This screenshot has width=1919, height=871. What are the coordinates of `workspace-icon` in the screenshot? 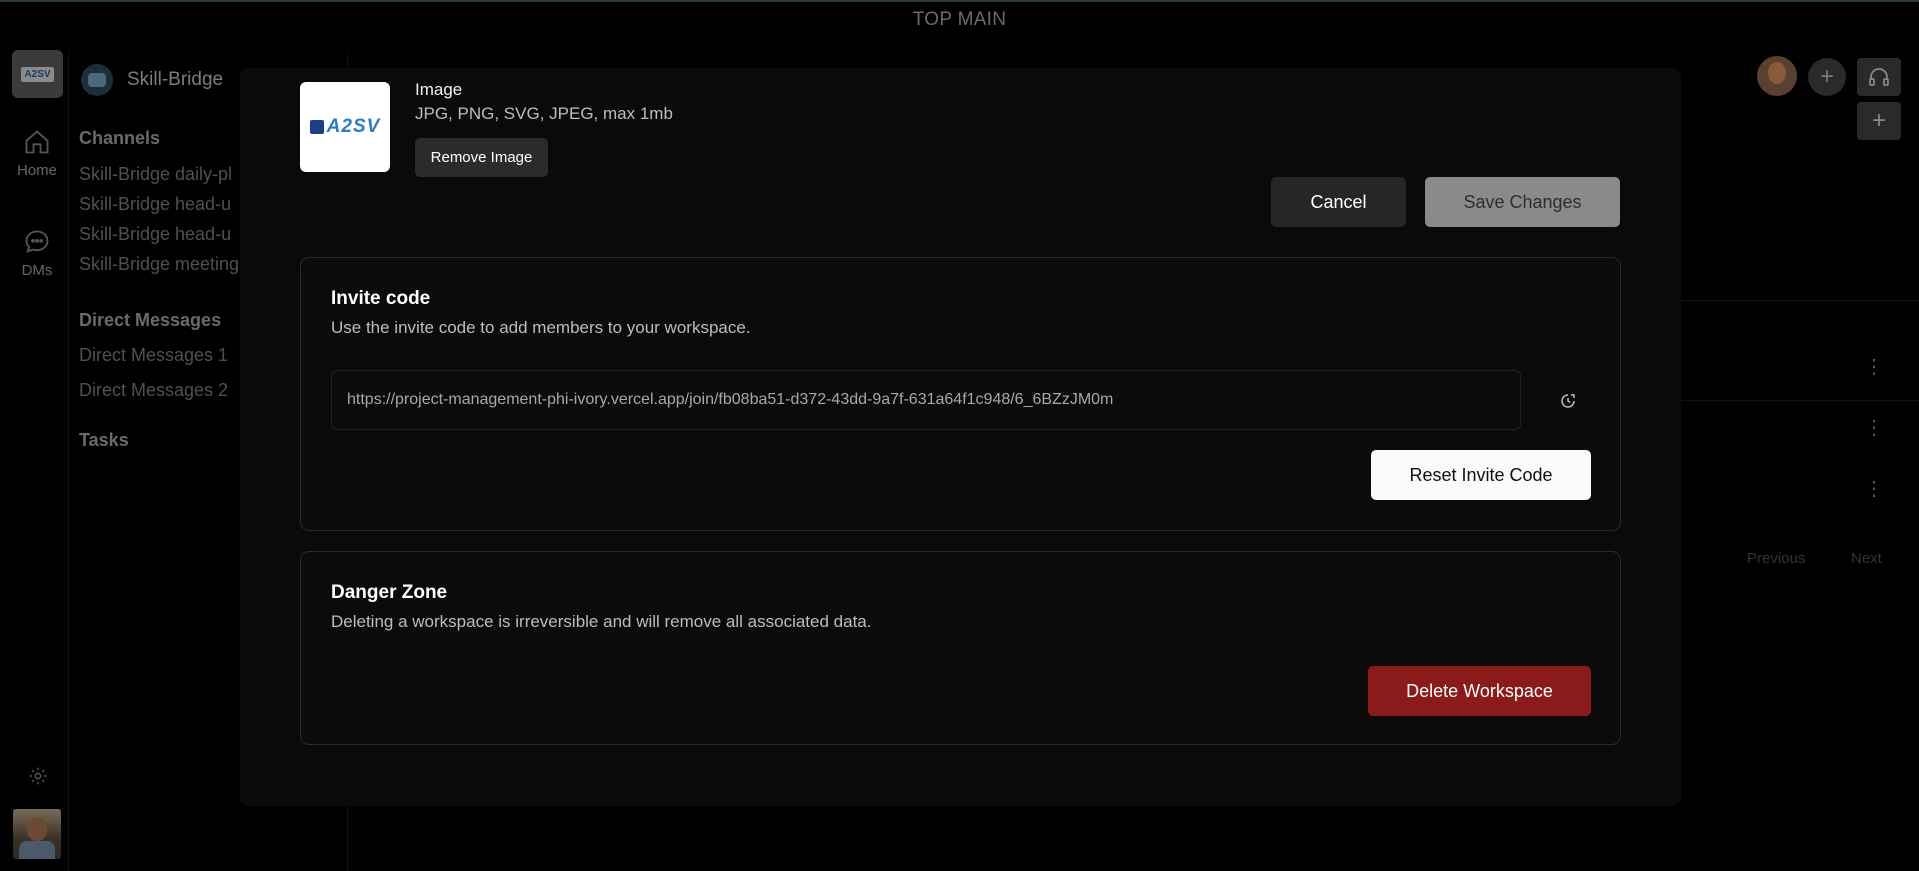 It's located at (97, 80).